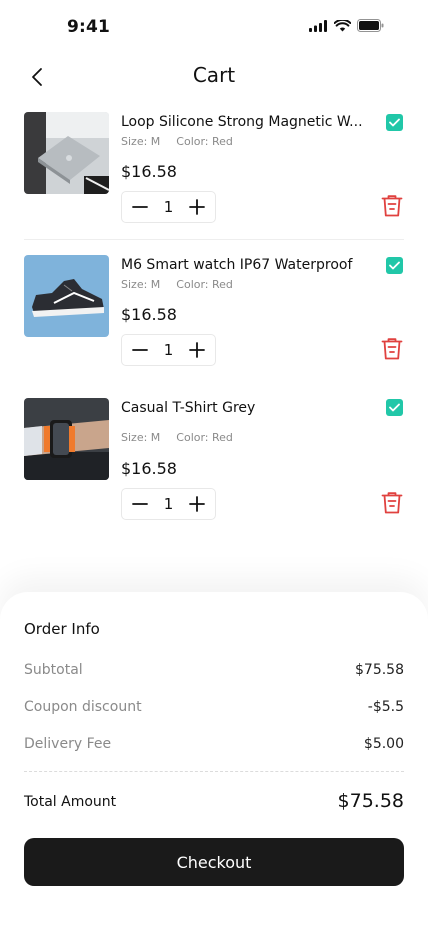 Image resolution: width=428 pixels, height=926 pixels. Describe the element at coordinates (89, 27) in the screenshot. I see `status-time: 9:41` at that location.